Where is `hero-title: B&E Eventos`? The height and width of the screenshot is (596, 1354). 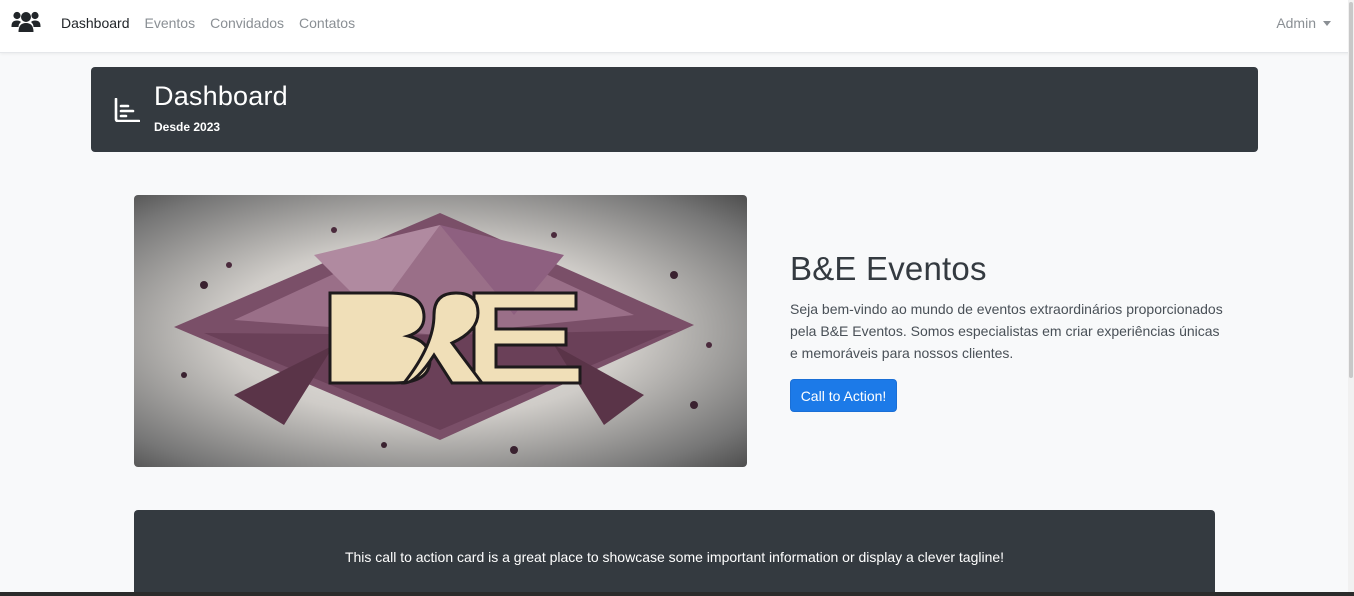 hero-title: B&E Eventos is located at coordinates (888, 268).